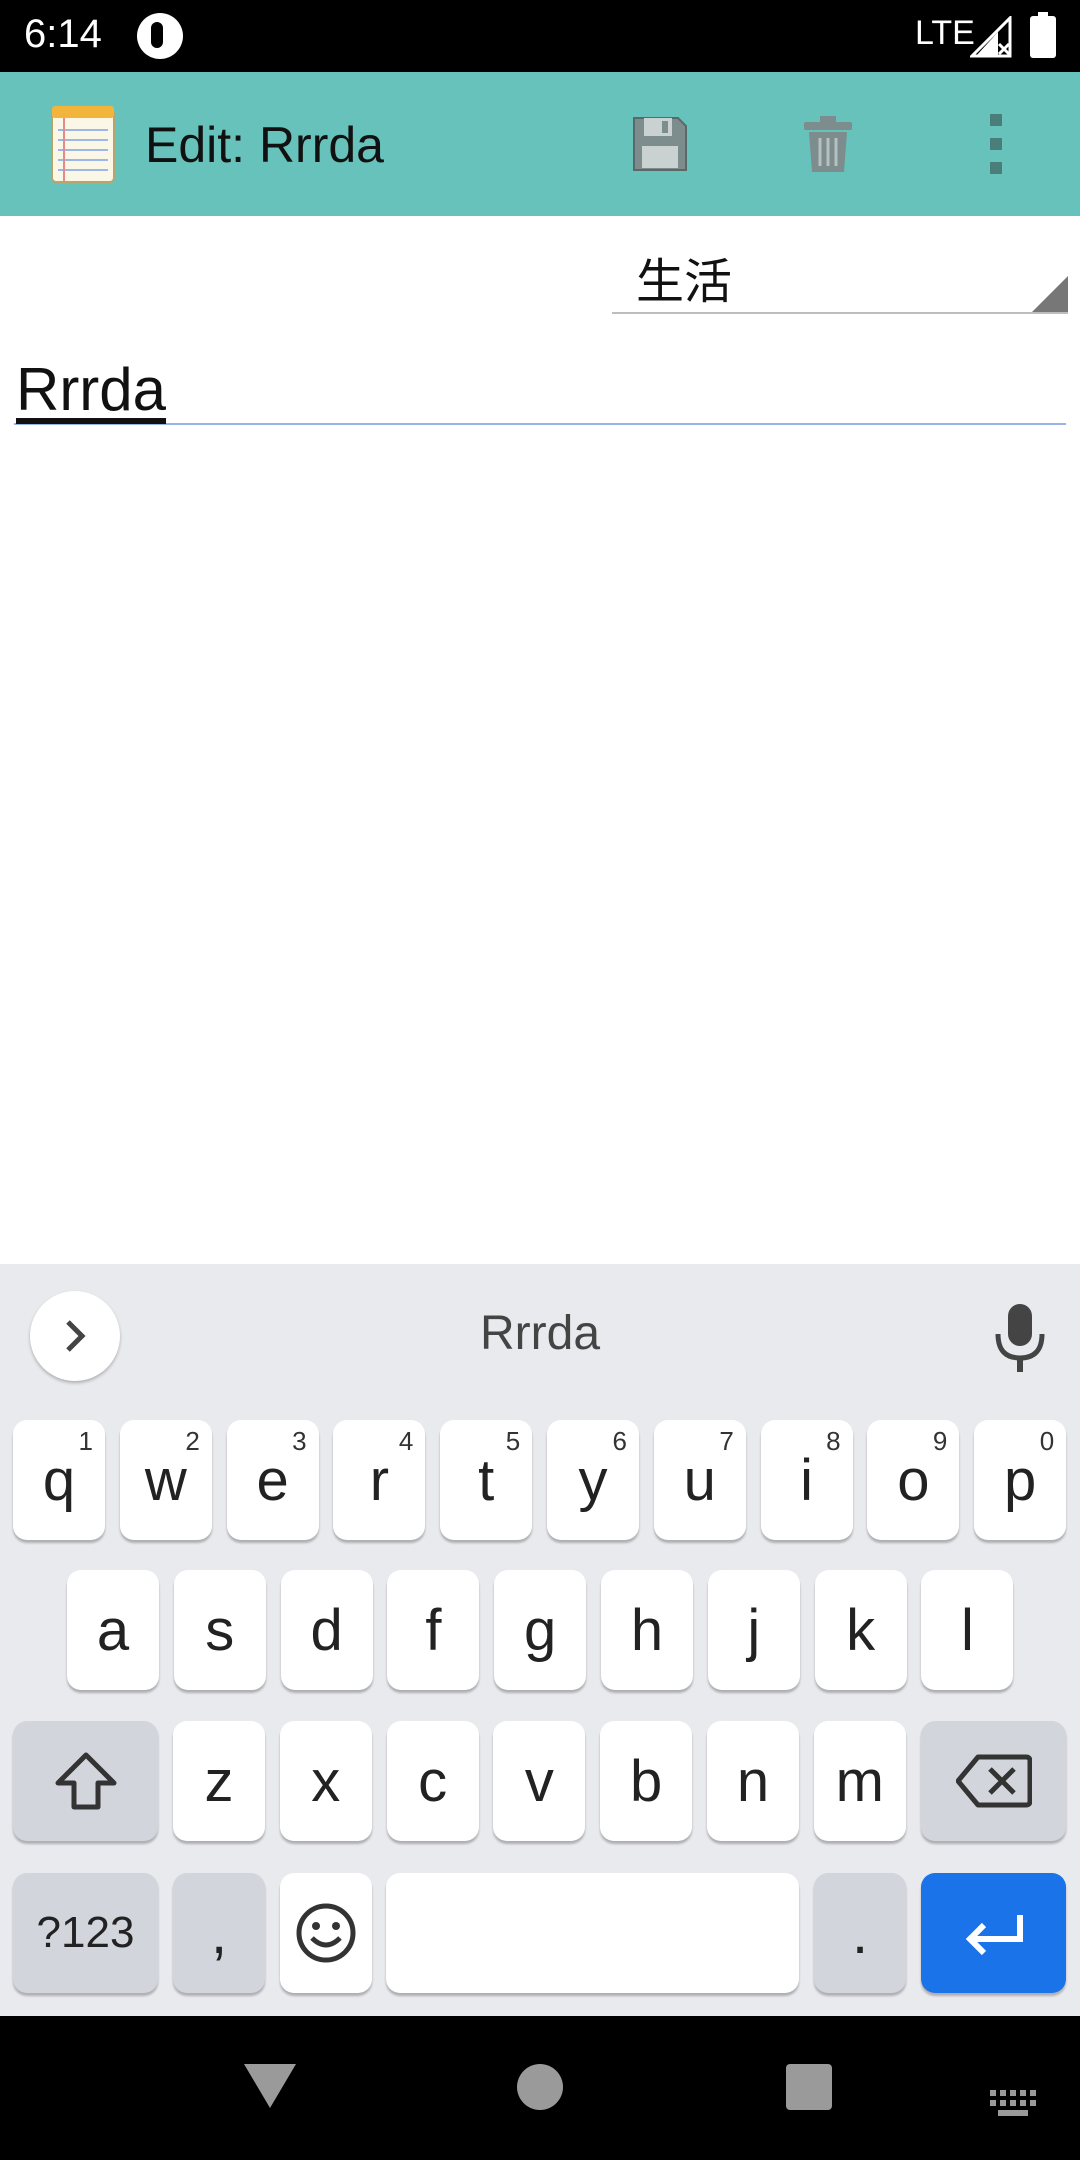  I want to click on key-i: i8, so click(806, 1480).